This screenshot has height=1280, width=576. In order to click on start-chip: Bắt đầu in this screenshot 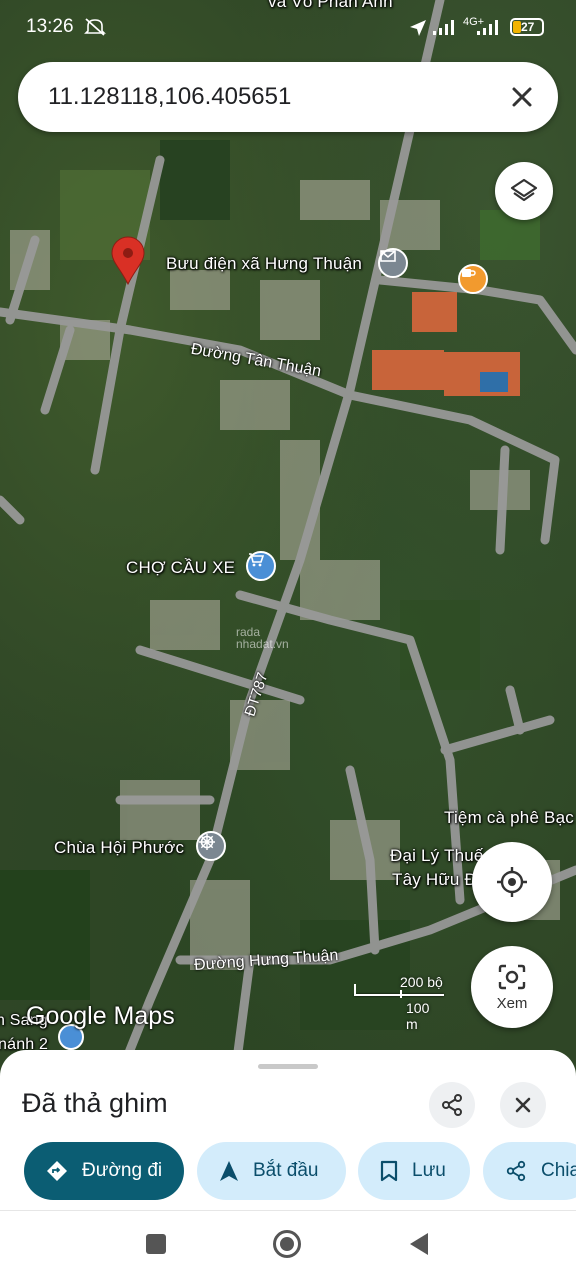, I will do `click(271, 1171)`.